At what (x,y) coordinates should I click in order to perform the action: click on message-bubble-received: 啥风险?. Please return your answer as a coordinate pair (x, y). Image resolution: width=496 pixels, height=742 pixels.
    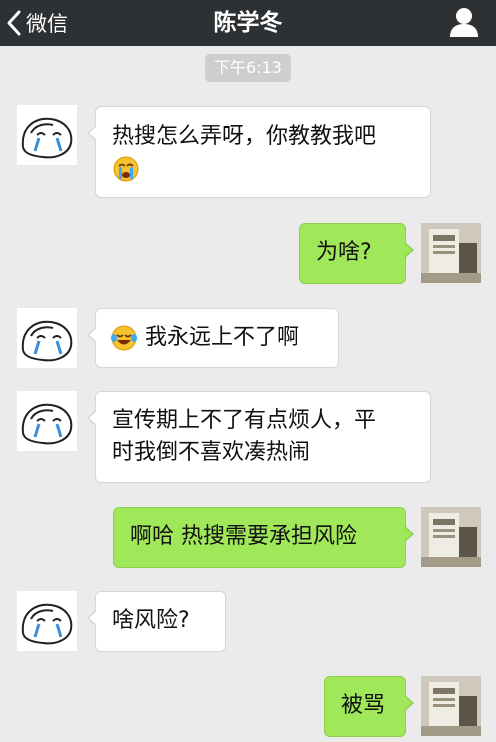
    Looking at the image, I should click on (156, 621).